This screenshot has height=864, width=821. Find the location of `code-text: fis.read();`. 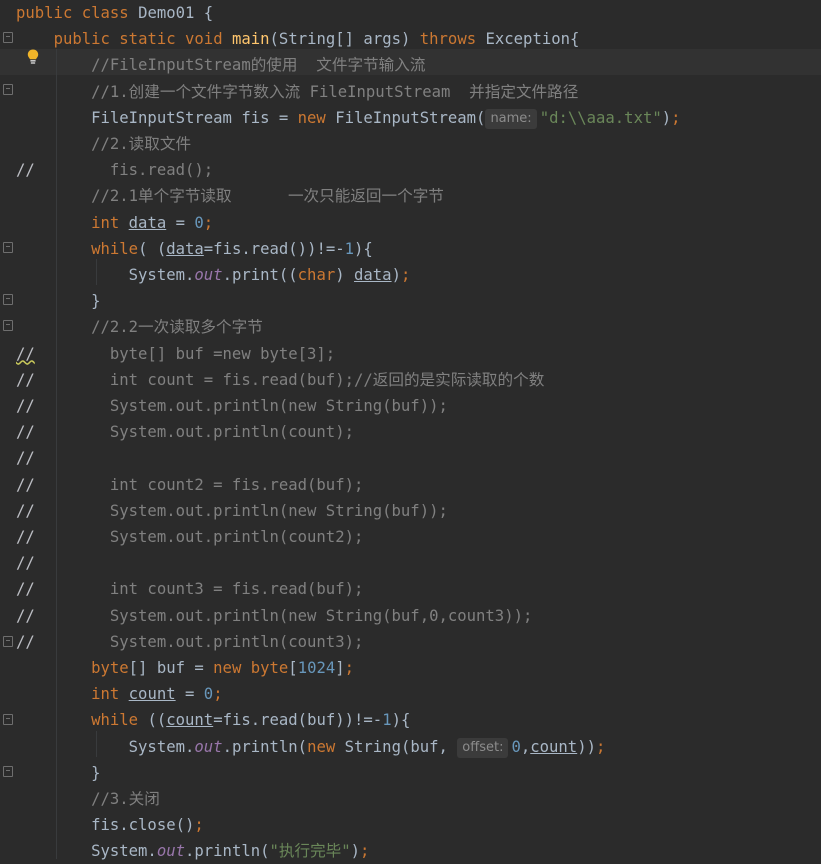

code-text: fis.read(); is located at coordinates (114, 170).